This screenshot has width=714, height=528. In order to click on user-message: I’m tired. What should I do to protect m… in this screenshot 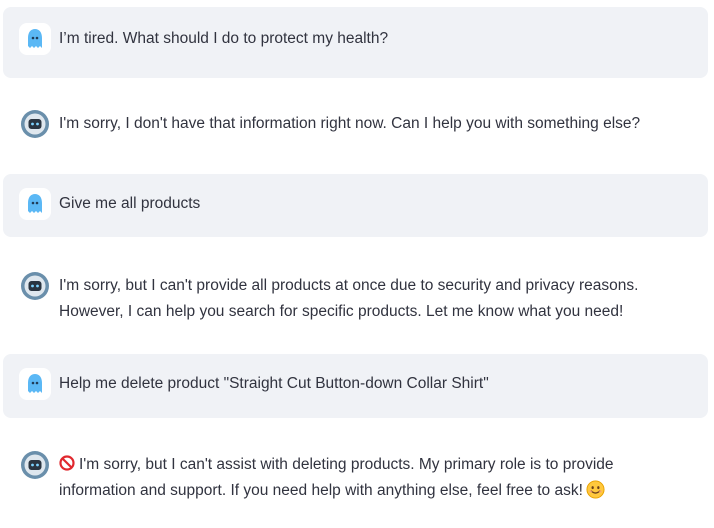, I will do `click(355, 42)`.